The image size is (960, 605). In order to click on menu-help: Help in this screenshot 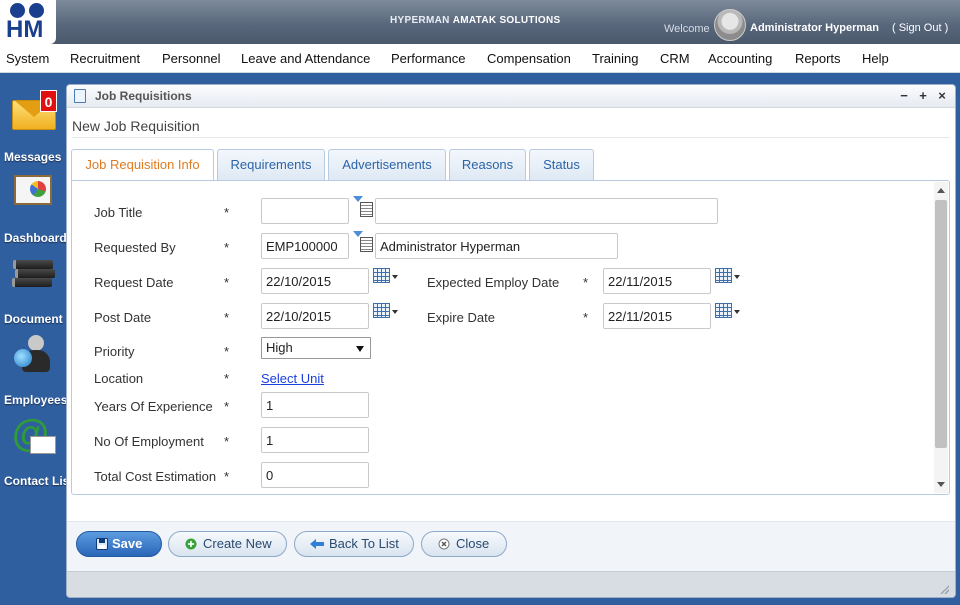, I will do `click(875, 58)`.